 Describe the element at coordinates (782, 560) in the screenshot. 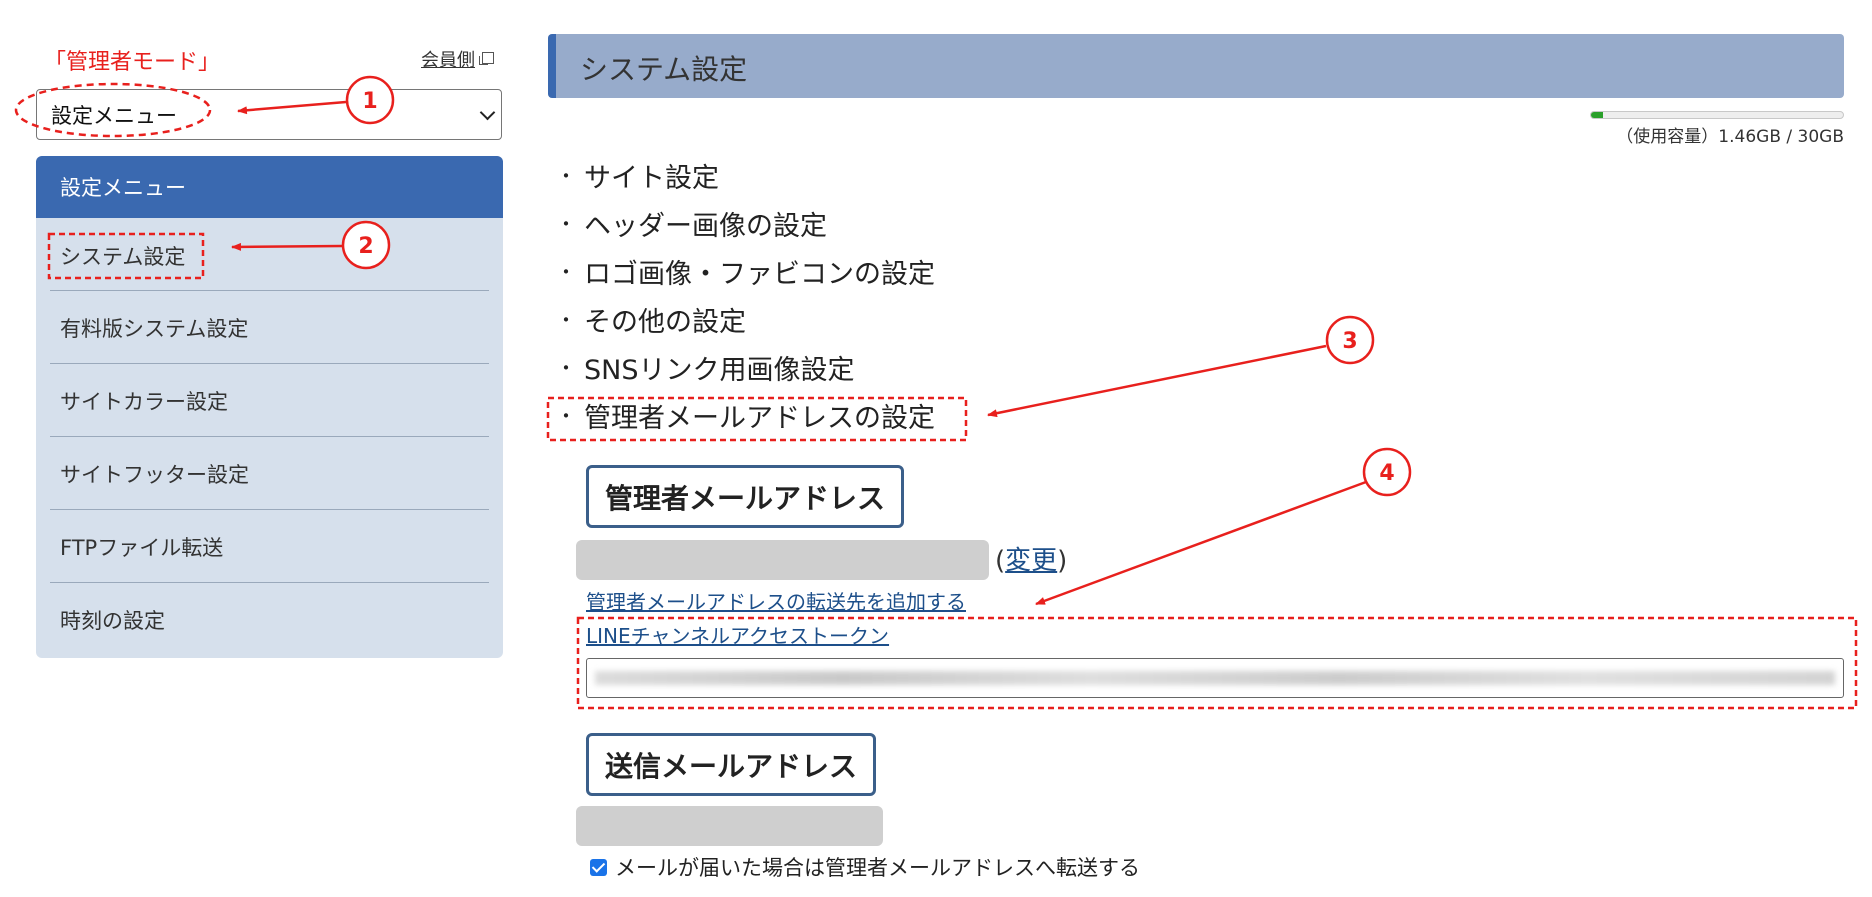

I see `admin-email-value-redacted` at that location.